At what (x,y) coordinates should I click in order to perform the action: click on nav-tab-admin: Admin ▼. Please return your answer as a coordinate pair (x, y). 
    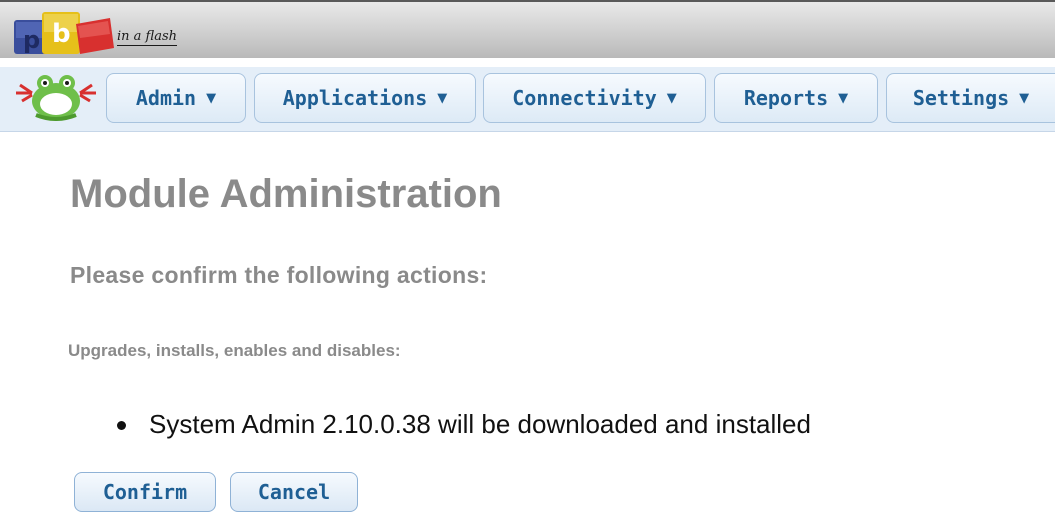
    Looking at the image, I should click on (176, 98).